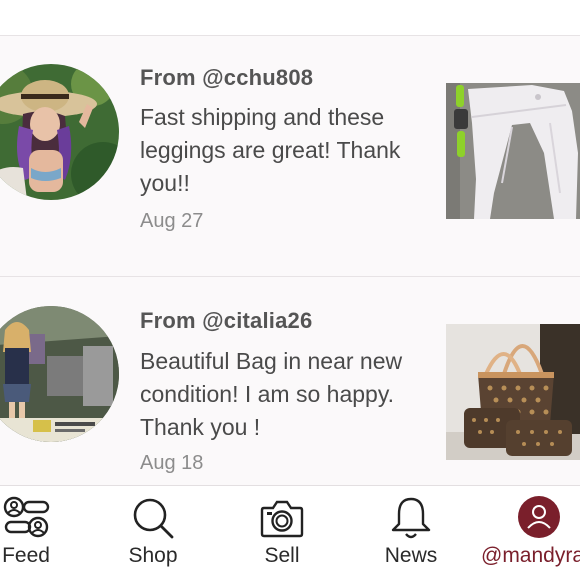 This screenshot has width=580, height=580. I want to click on bag-photo-icon, so click(513, 392).